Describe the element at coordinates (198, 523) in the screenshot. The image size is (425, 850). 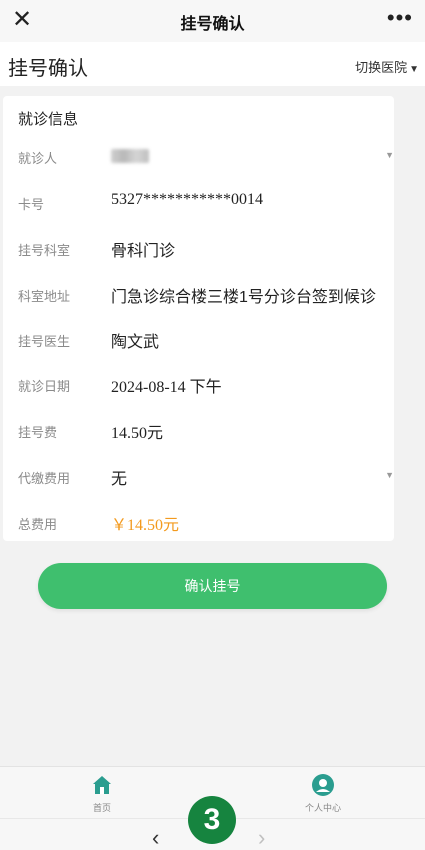
I see `total-row: 总费用 ￥14.50元` at that location.